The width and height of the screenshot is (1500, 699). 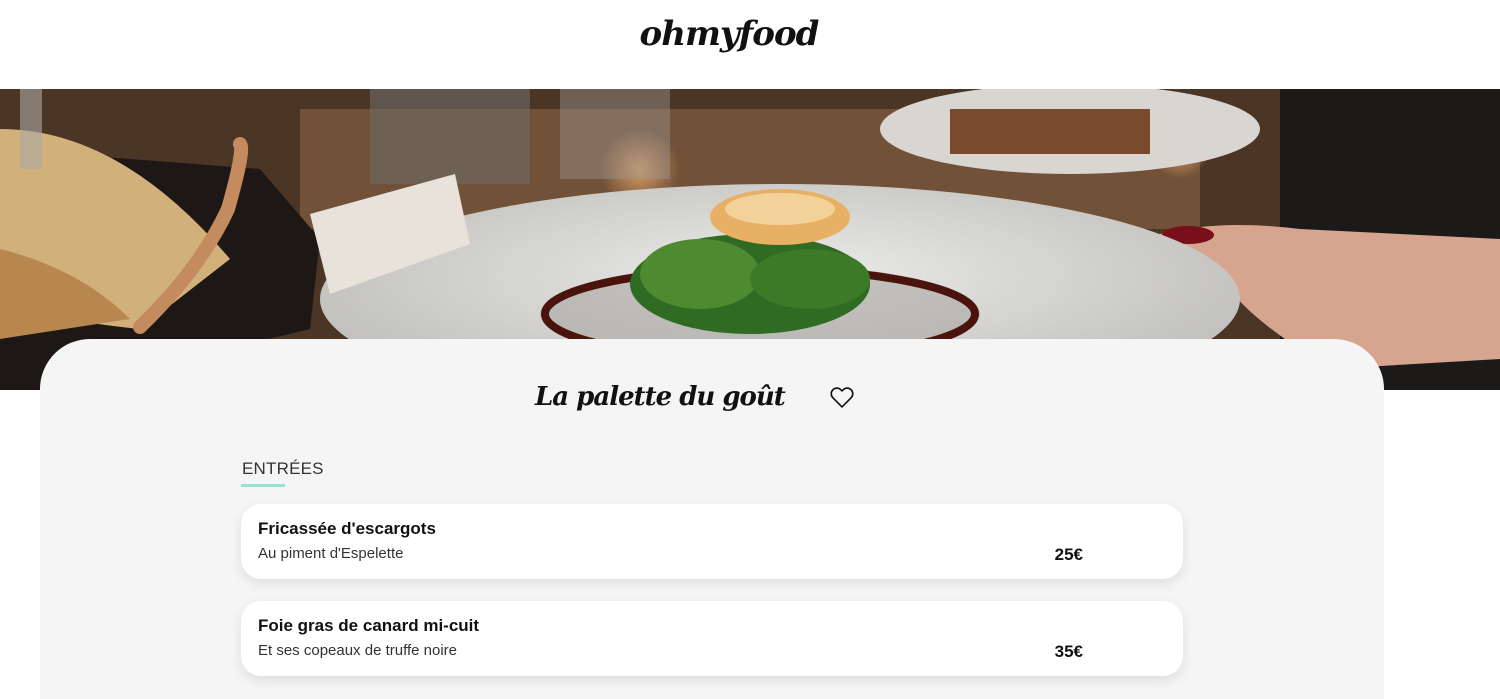 What do you see at coordinates (263, 485) in the screenshot?
I see `section-underline` at bounding box center [263, 485].